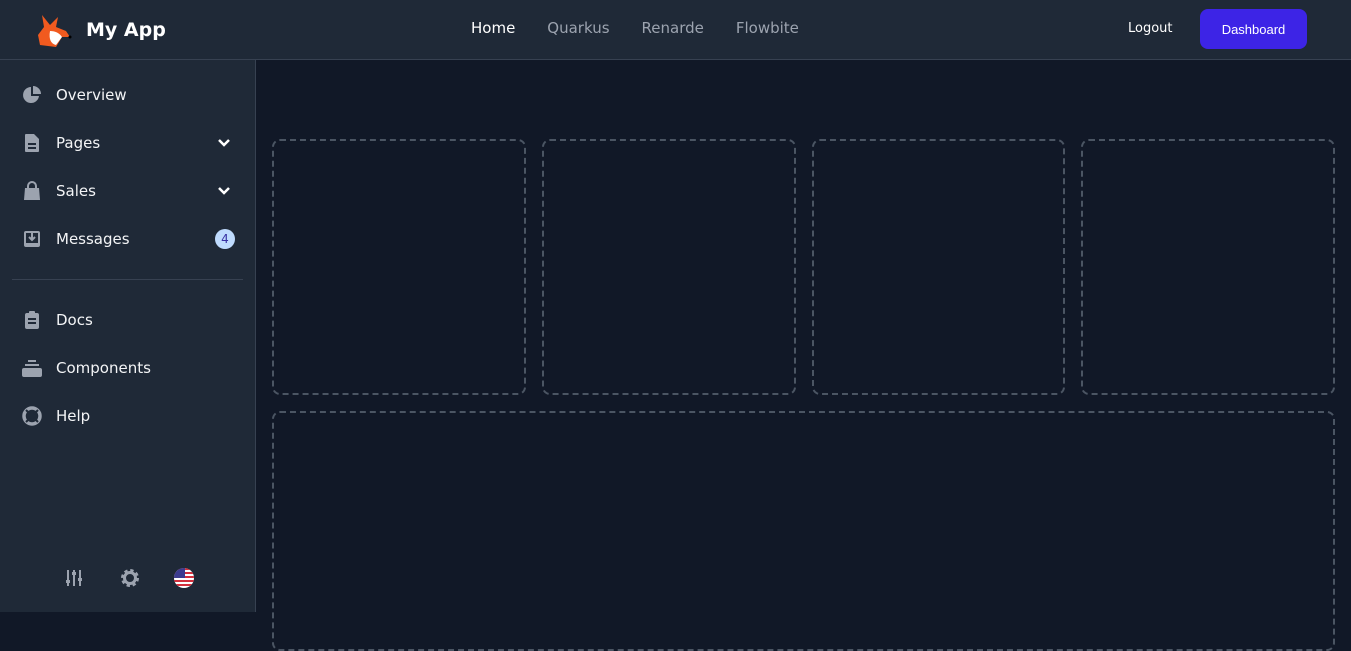 Image resolution: width=1351 pixels, height=651 pixels. What do you see at coordinates (128, 143) in the screenshot?
I see `sidebar-item-pages: Pages` at bounding box center [128, 143].